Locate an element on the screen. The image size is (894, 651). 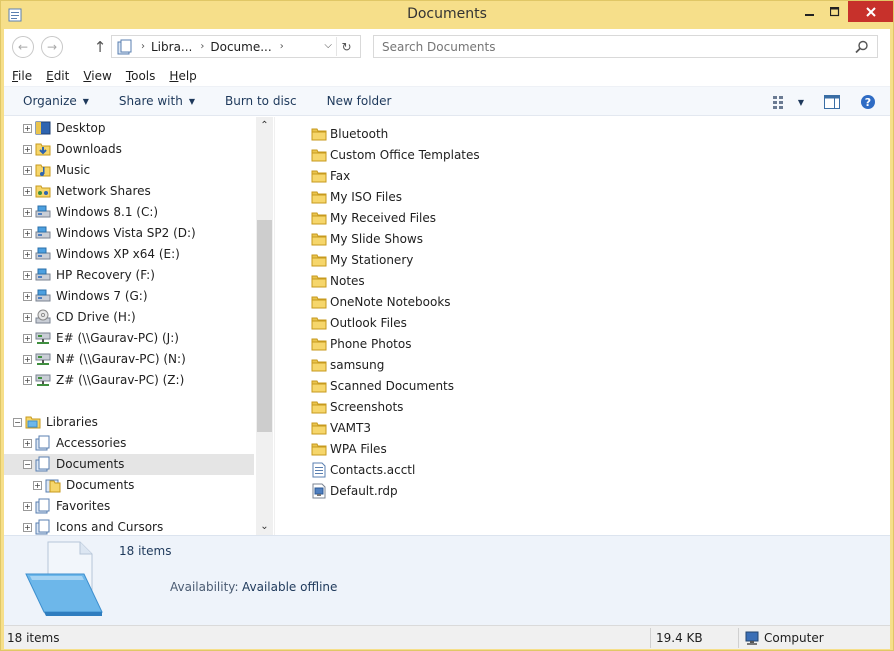
nav-item-library-0: + Accessories is located at coordinates (129, 443).